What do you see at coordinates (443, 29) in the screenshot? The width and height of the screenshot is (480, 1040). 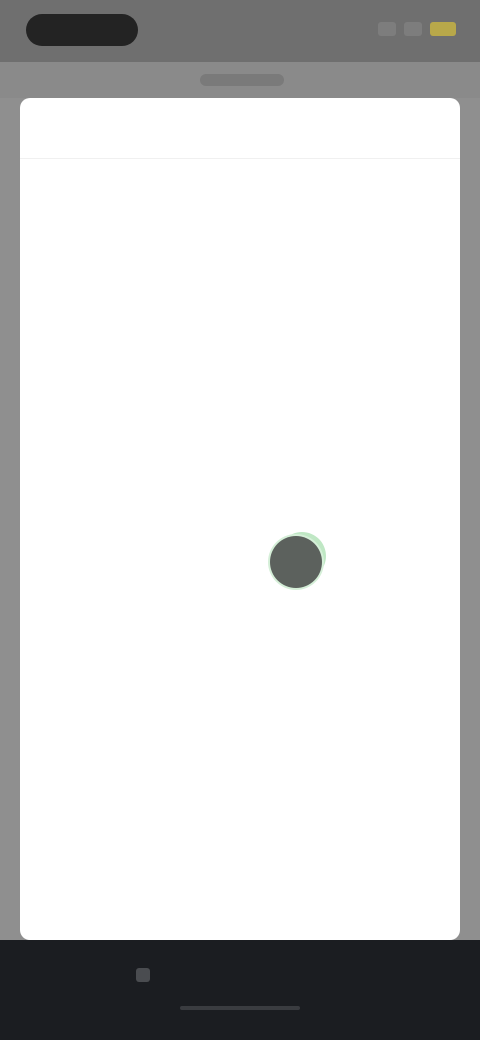 I see `battery-icon` at bounding box center [443, 29].